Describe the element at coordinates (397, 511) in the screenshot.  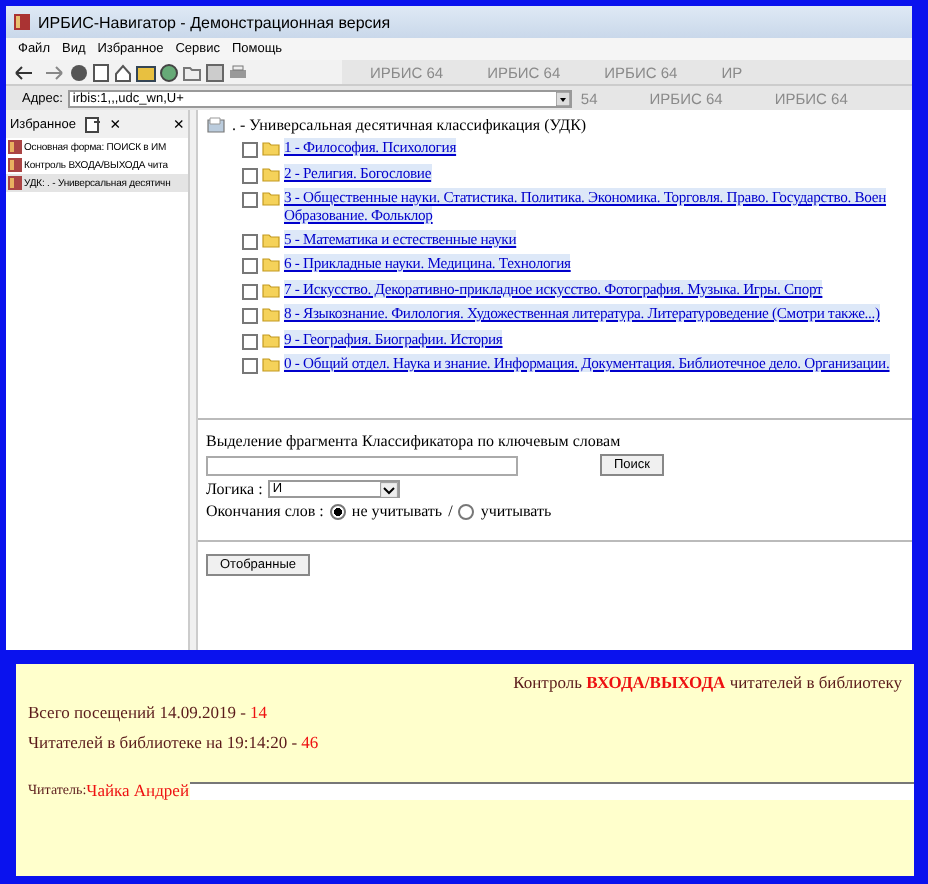
I see `radio-label: не учитывать` at that location.